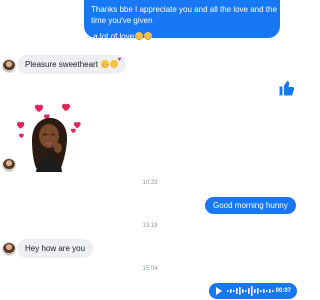 This screenshot has width=320, height=300. Describe the element at coordinates (115, 62) in the screenshot. I see `smiling-face-with-hearts-icon` at that location.